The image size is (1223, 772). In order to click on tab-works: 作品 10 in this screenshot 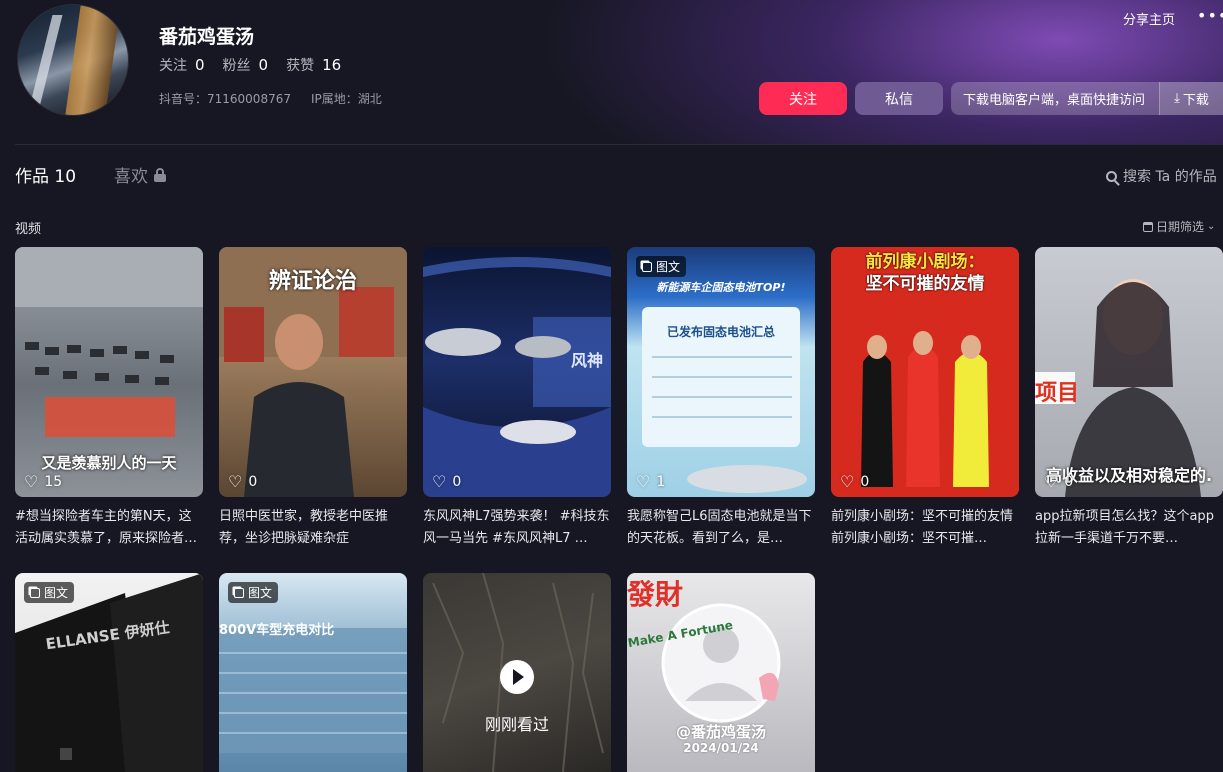, I will do `click(45, 174)`.